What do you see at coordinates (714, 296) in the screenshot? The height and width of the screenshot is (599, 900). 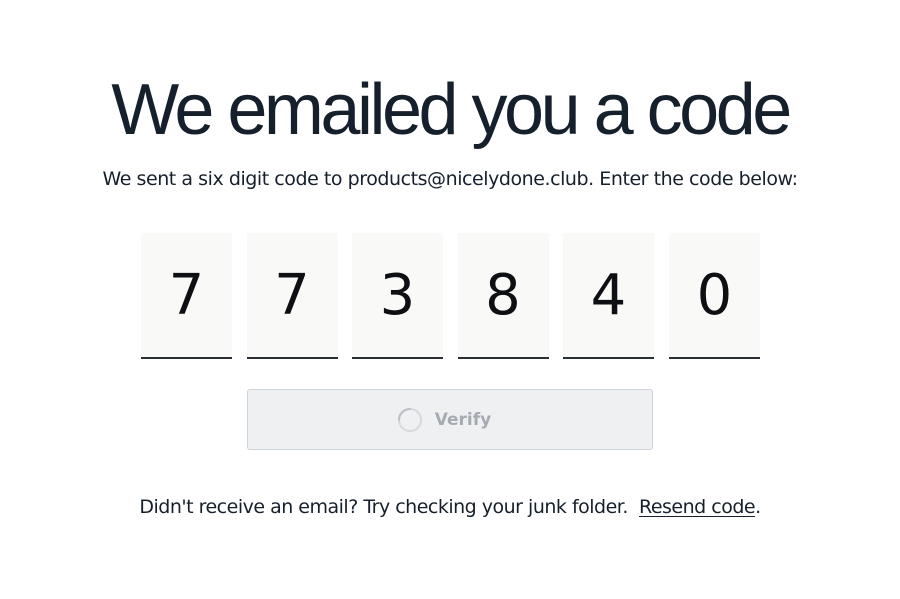 I see `code-digit-input-6: 0` at bounding box center [714, 296].